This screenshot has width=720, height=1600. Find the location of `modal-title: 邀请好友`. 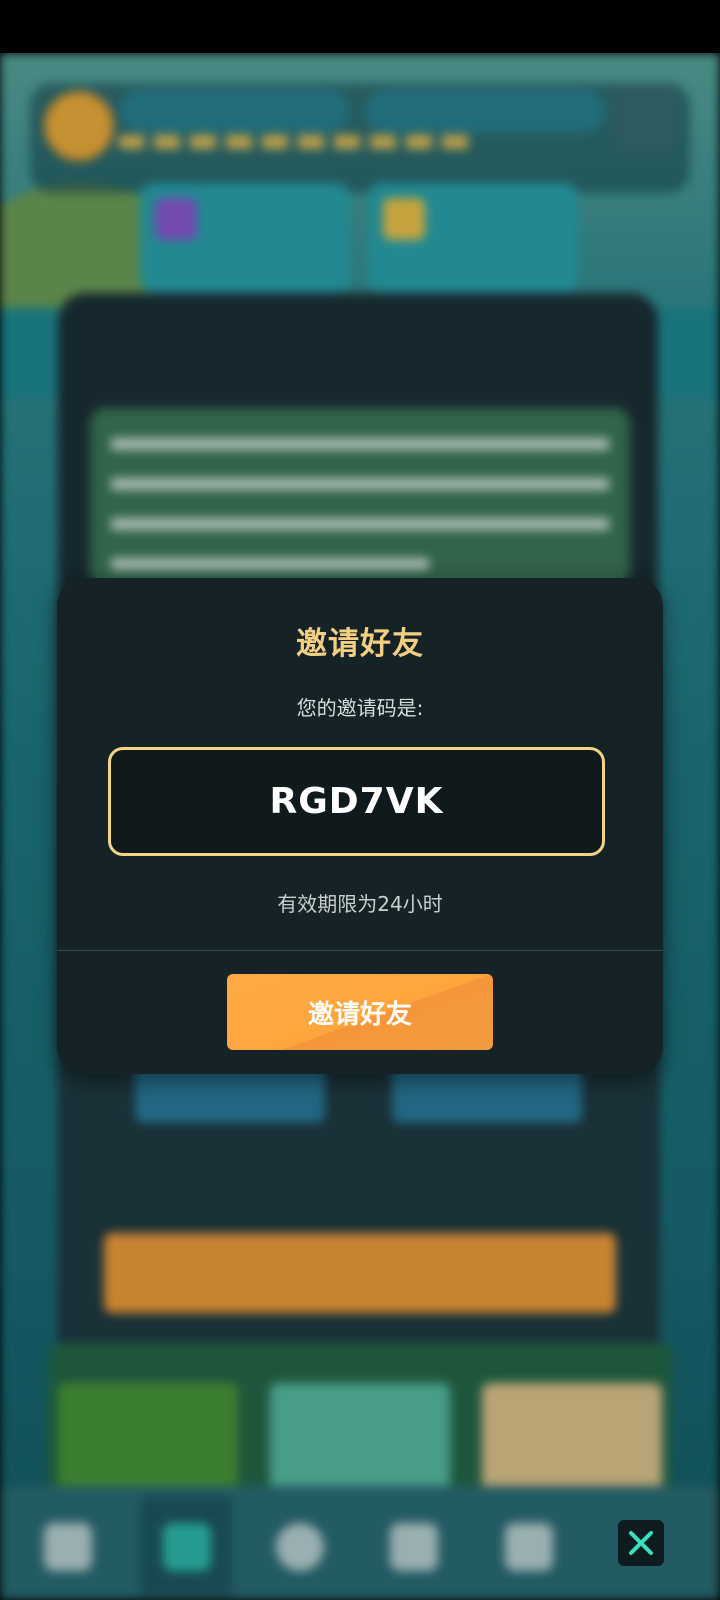

modal-title: 邀请好友 is located at coordinates (360, 644).